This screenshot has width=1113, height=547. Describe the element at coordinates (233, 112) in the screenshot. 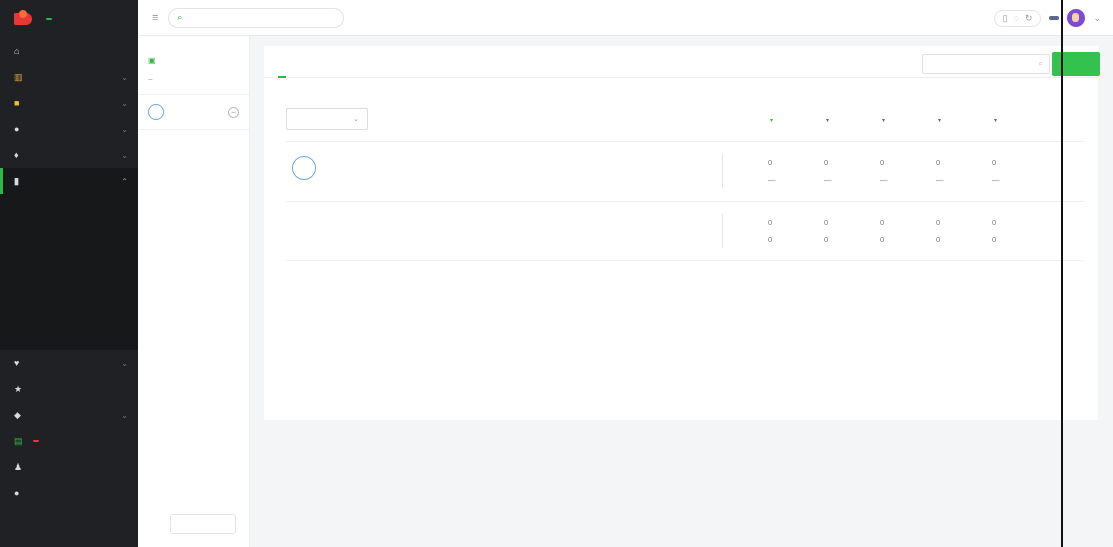

I see `remove-account-icon: −` at that location.